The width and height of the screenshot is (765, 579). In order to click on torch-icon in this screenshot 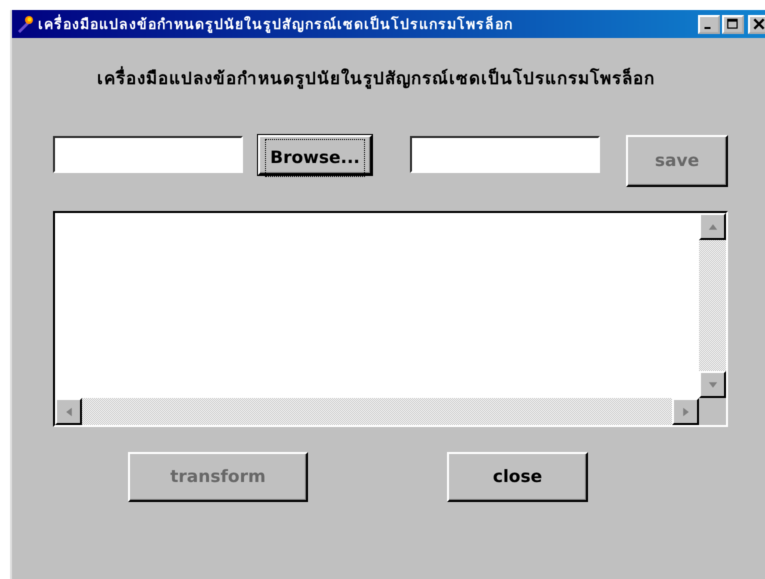, I will do `click(25, 24)`.